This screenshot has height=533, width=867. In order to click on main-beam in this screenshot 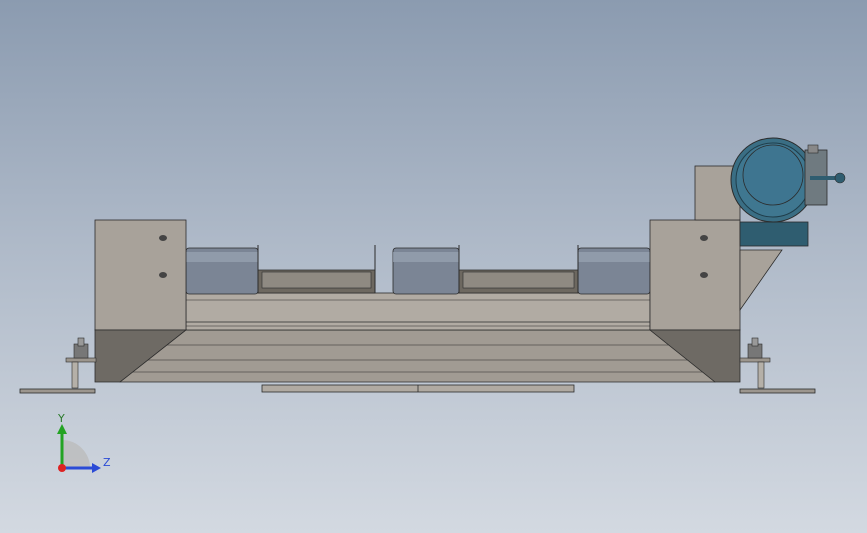, I will do `click(418, 311)`.